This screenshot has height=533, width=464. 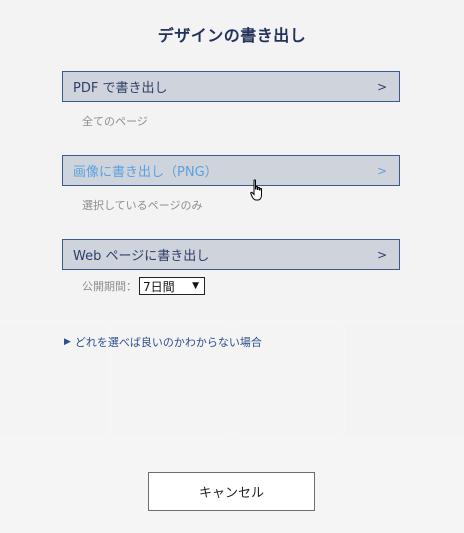 What do you see at coordinates (120, 88) in the screenshot?
I see `export-pdf-label: PDF で書き出し` at bounding box center [120, 88].